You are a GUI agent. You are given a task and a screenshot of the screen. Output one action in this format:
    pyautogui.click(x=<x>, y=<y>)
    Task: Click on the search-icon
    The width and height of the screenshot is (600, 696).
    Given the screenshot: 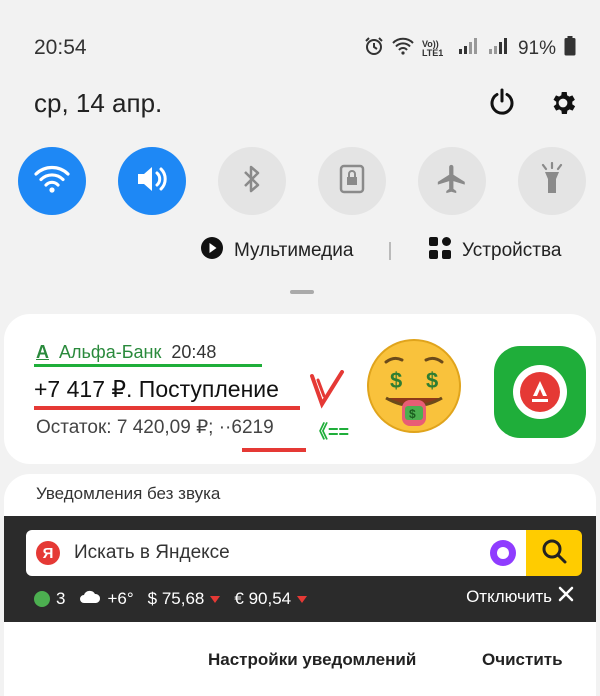 What is the action you would take?
    pyautogui.click(x=554, y=553)
    